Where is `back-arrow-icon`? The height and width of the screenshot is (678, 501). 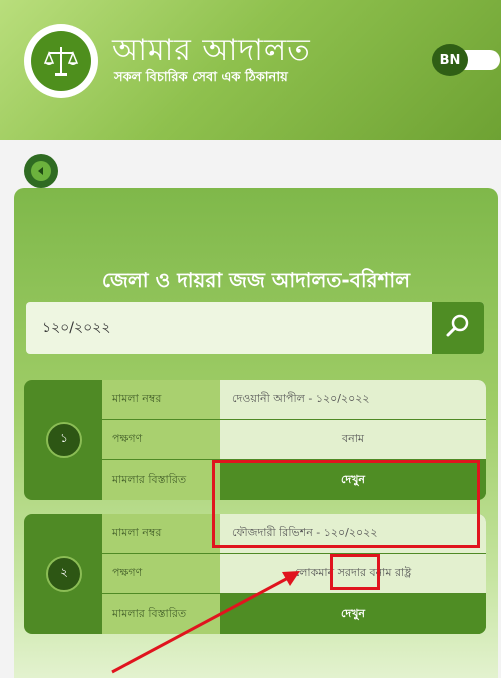
back-arrow-icon is located at coordinates (41, 171).